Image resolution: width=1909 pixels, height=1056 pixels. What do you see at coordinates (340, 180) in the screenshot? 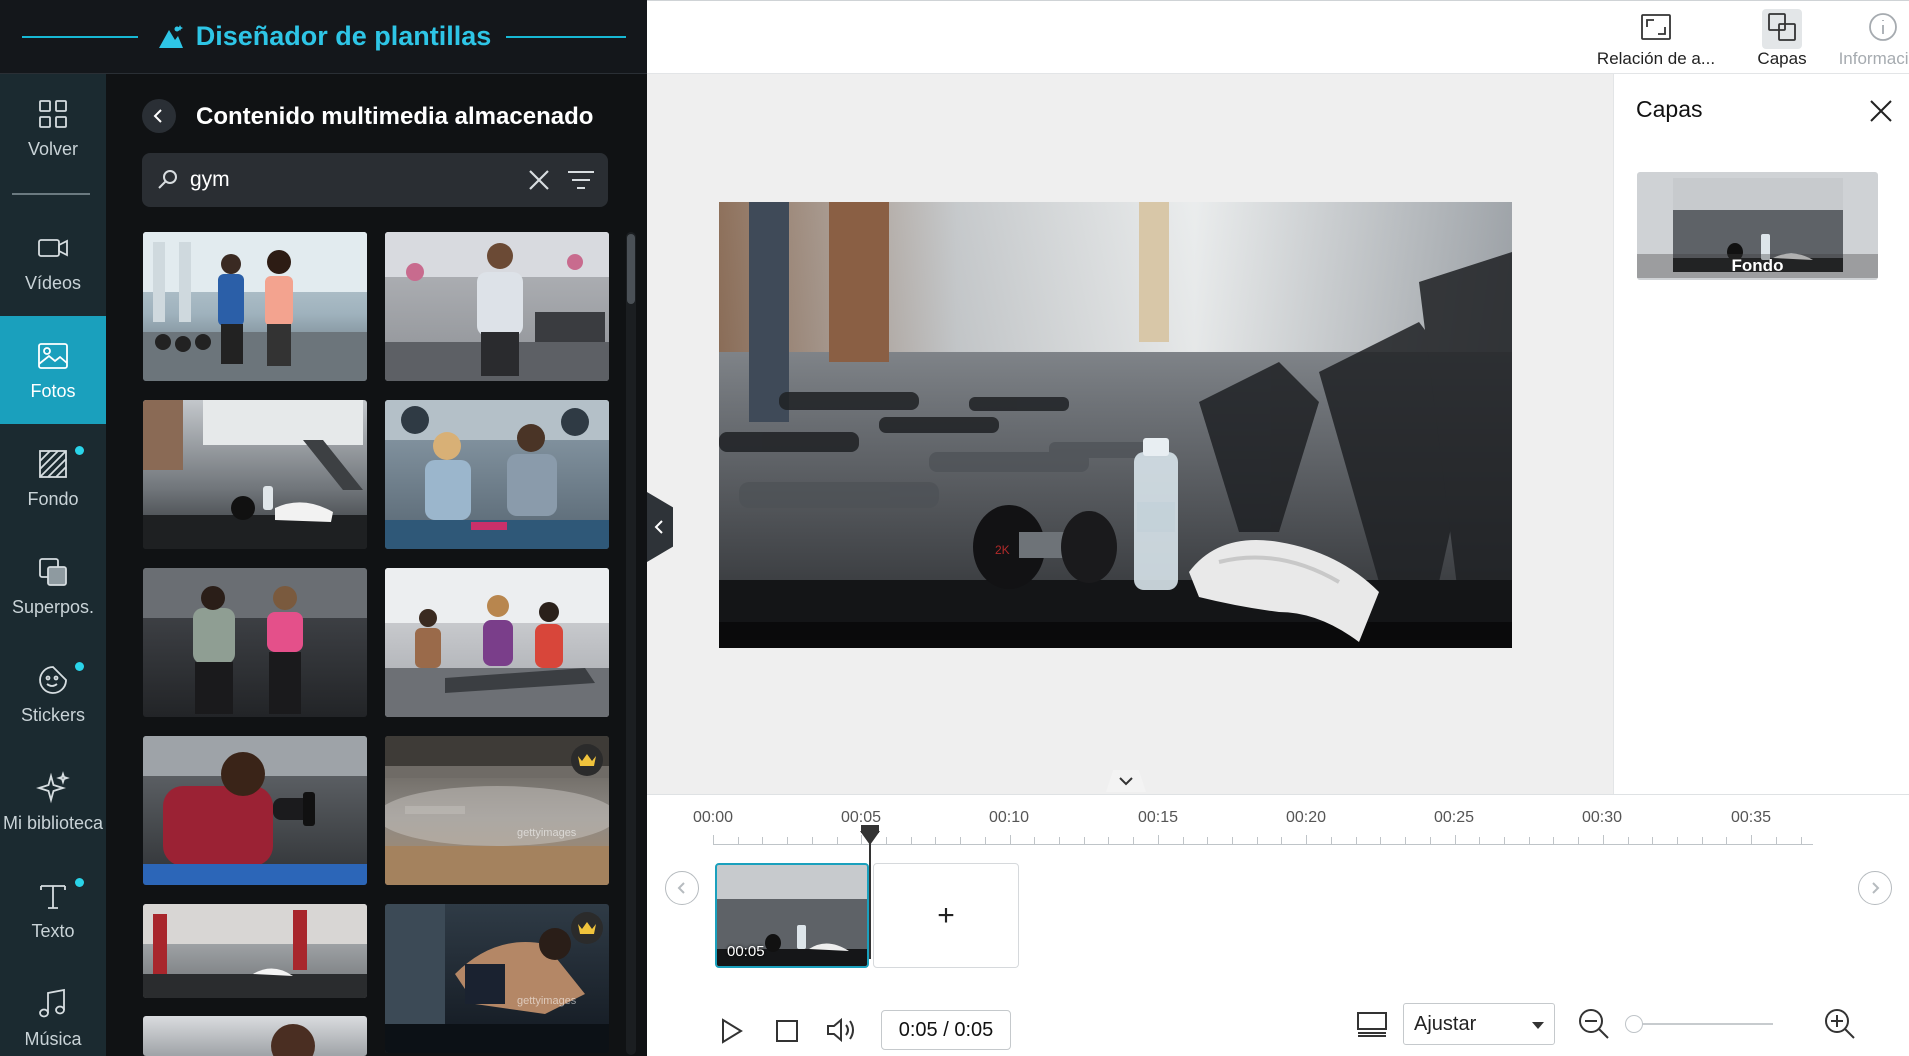
I see `search-input` at bounding box center [340, 180].